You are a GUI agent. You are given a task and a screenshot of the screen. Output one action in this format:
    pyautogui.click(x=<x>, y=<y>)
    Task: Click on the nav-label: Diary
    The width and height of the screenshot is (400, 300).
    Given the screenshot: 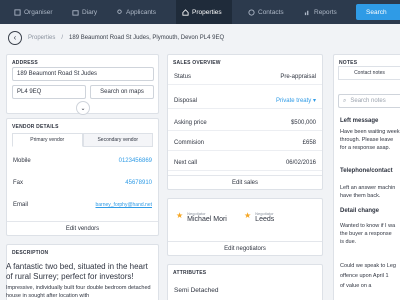 What is the action you would take?
    pyautogui.click(x=90, y=12)
    